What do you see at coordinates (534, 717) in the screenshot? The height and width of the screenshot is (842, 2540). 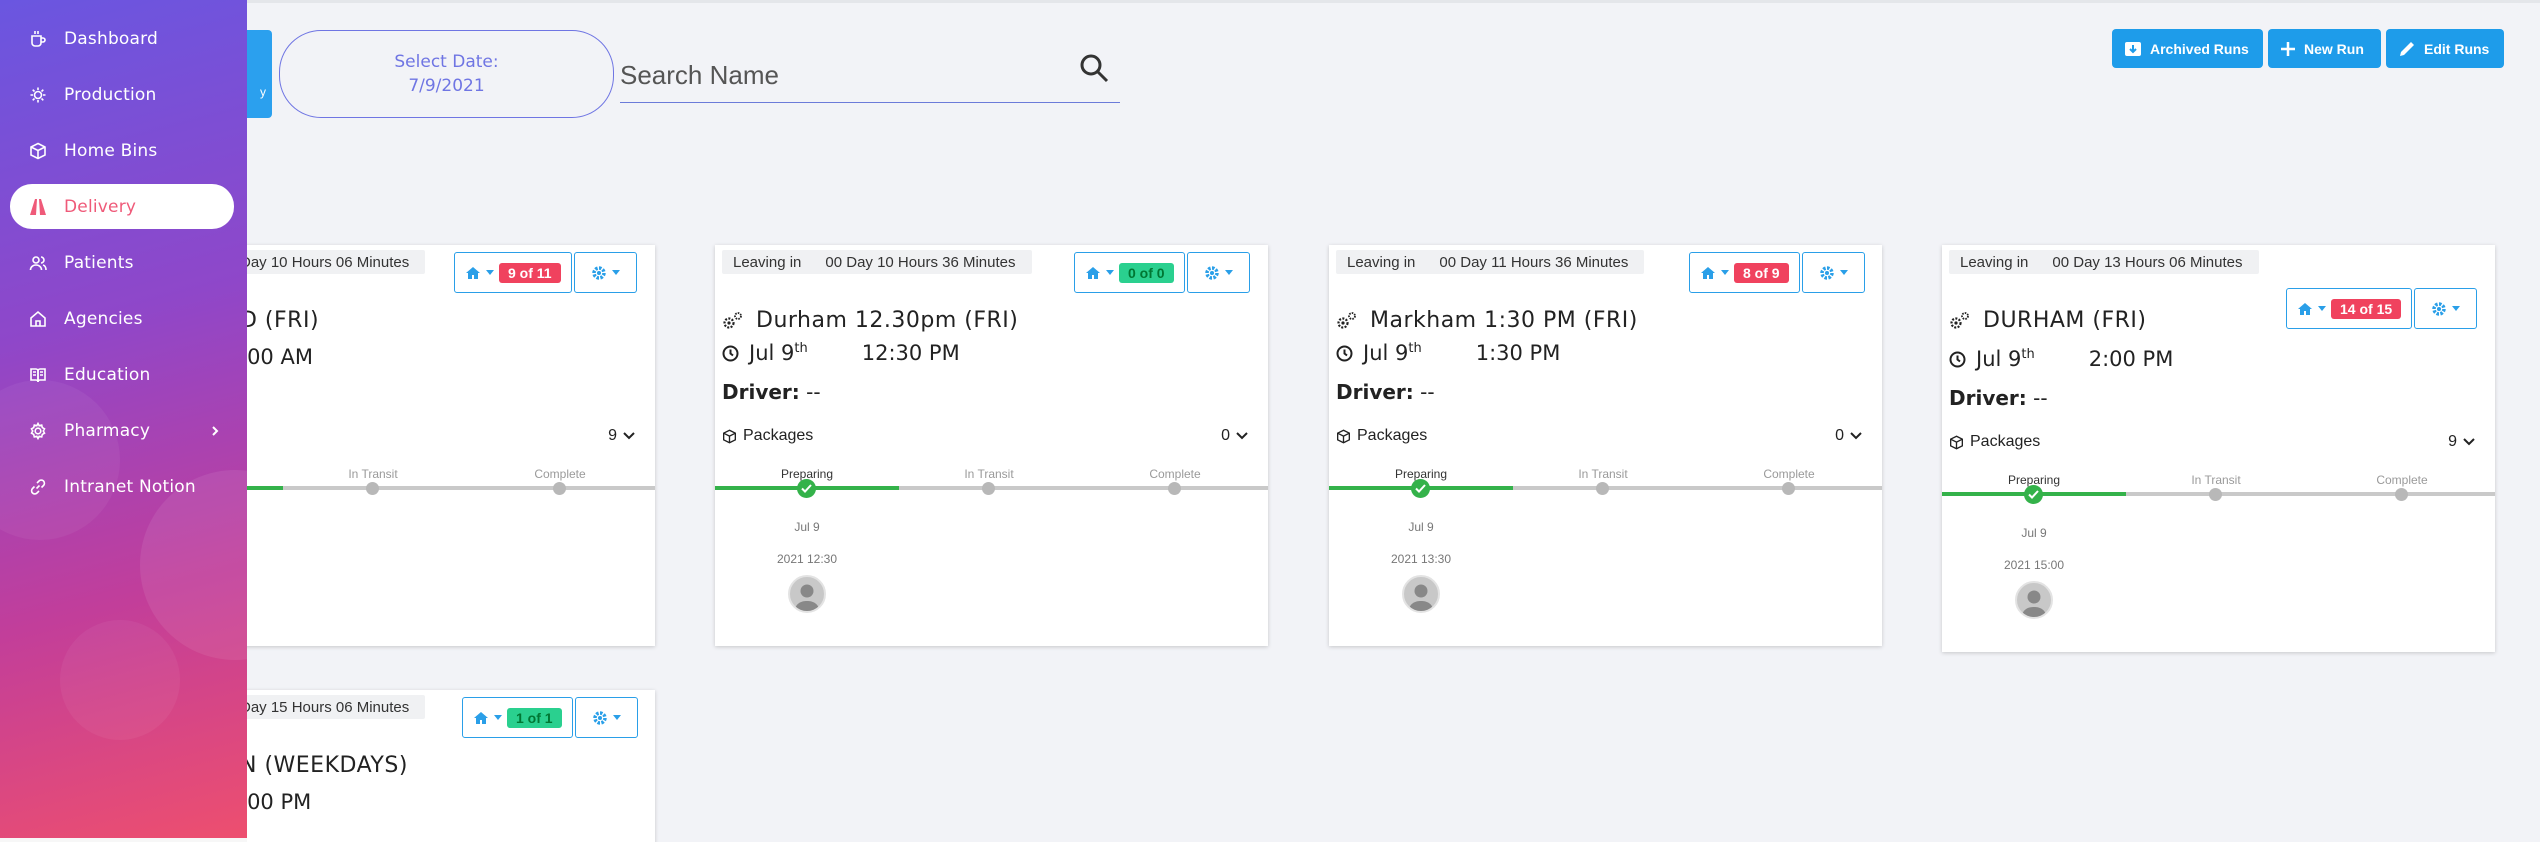 I see `status-badge: 1 of 1` at bounding box center [534, 717].